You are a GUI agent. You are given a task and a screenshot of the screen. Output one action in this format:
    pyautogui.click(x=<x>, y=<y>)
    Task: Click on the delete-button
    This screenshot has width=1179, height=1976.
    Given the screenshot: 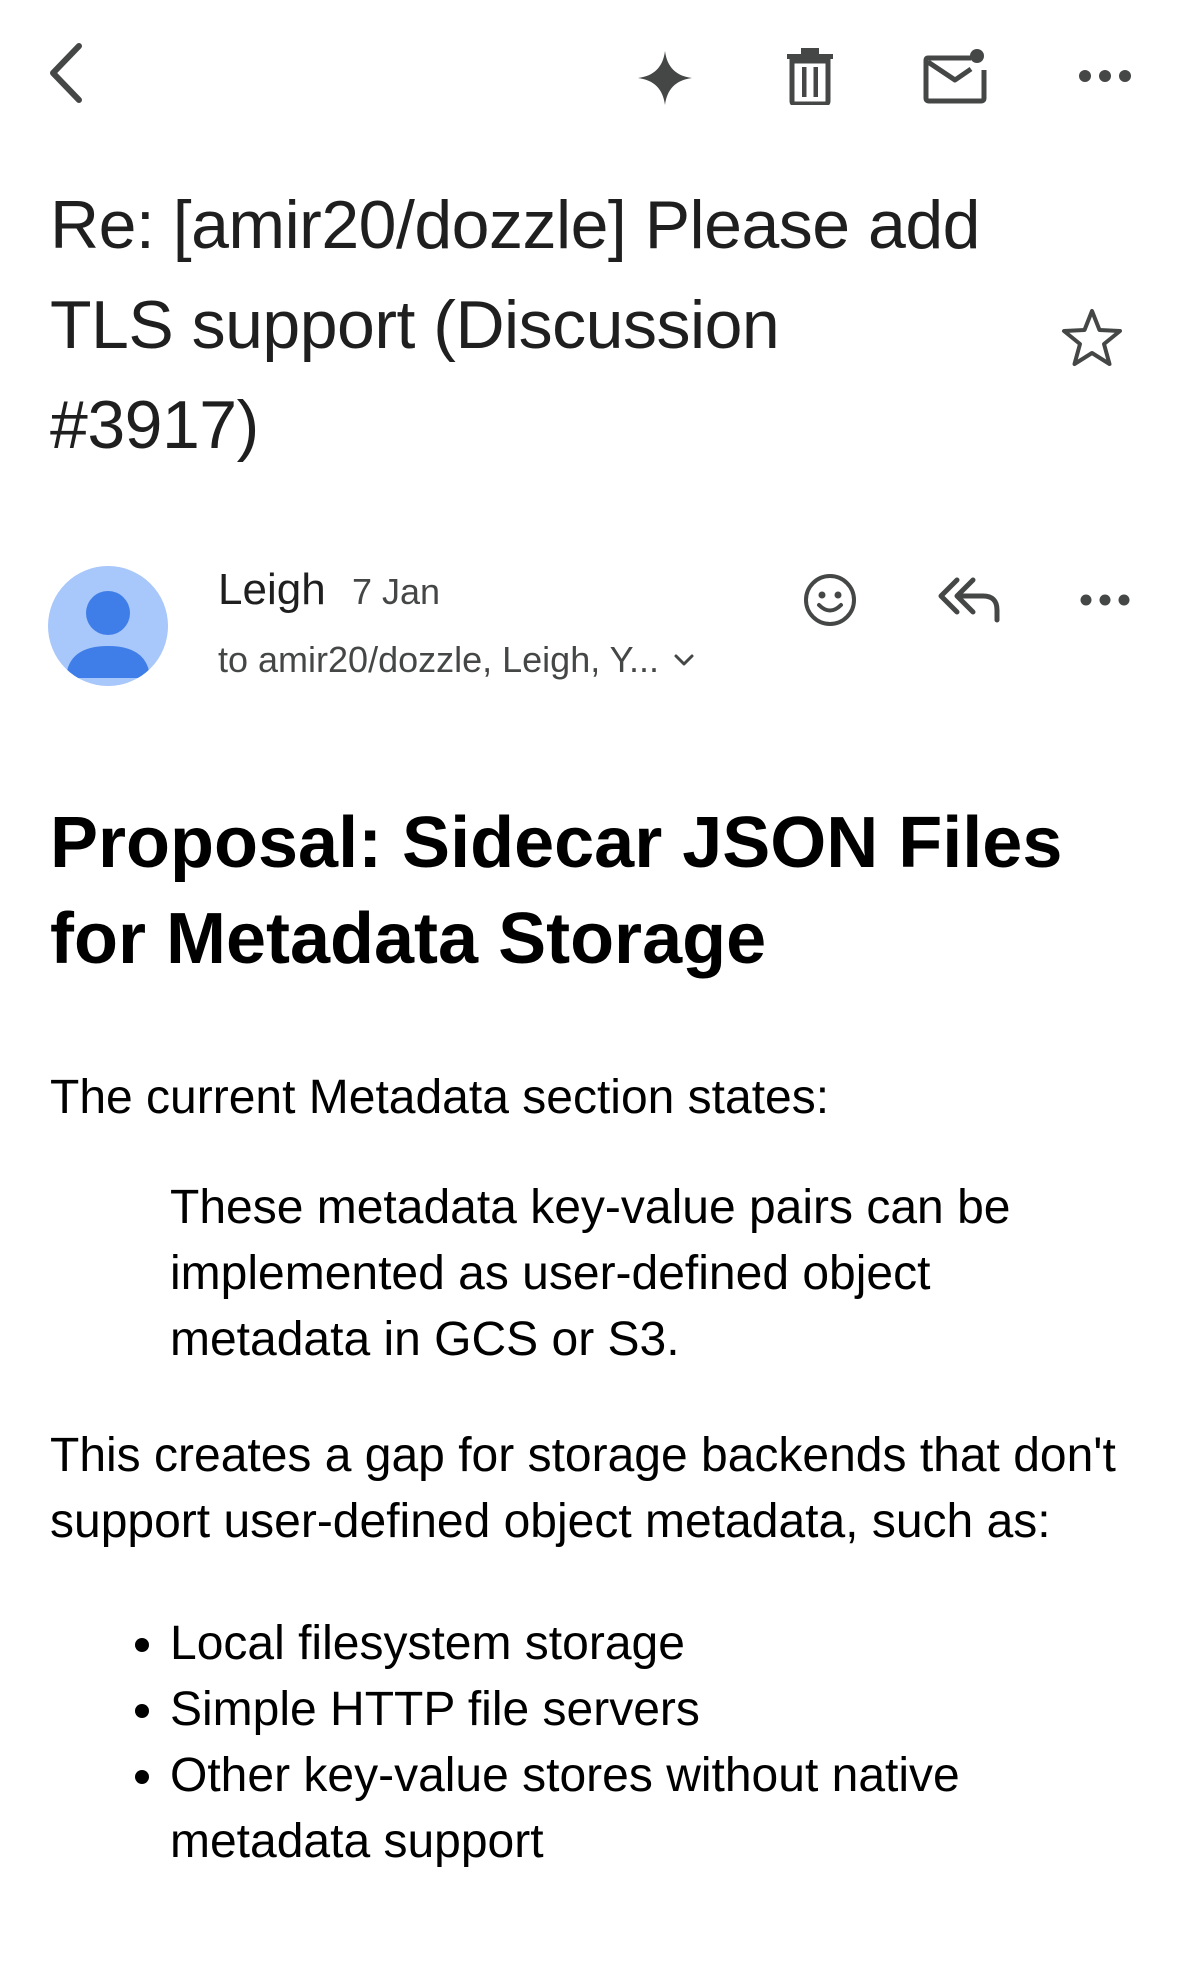 What is the action you would take?
    pyautogui.click(x=810, y=78)
    